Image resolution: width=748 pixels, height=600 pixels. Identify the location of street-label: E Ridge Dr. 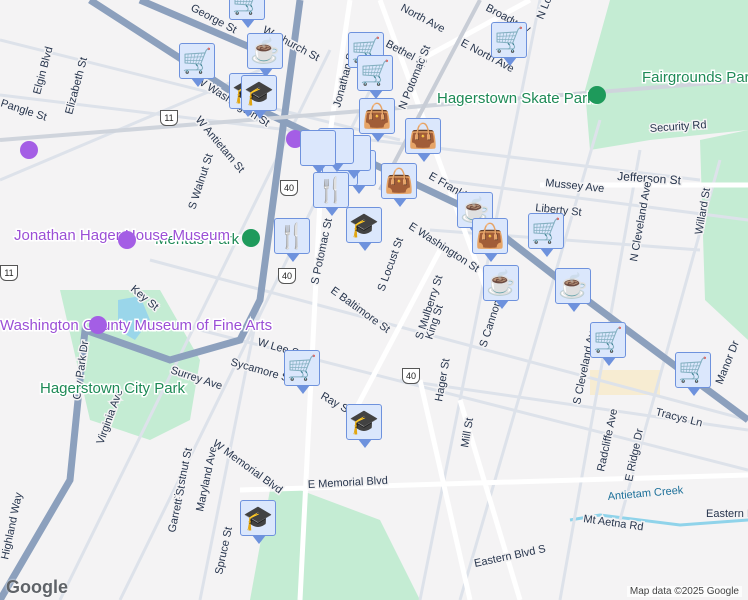
(634, 454).